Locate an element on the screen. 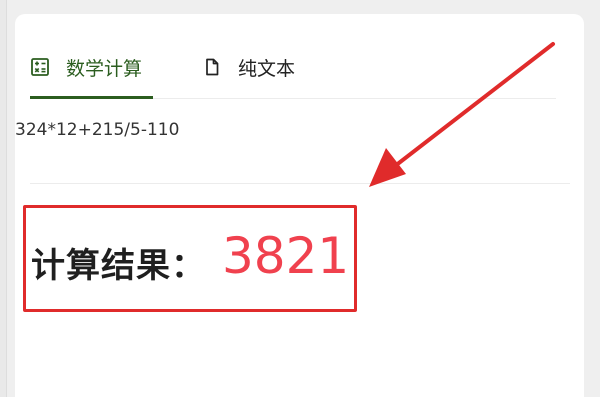 The image size is (600, 397). tab-plain-text: 纯文本 is located at coordinates (248, 67).